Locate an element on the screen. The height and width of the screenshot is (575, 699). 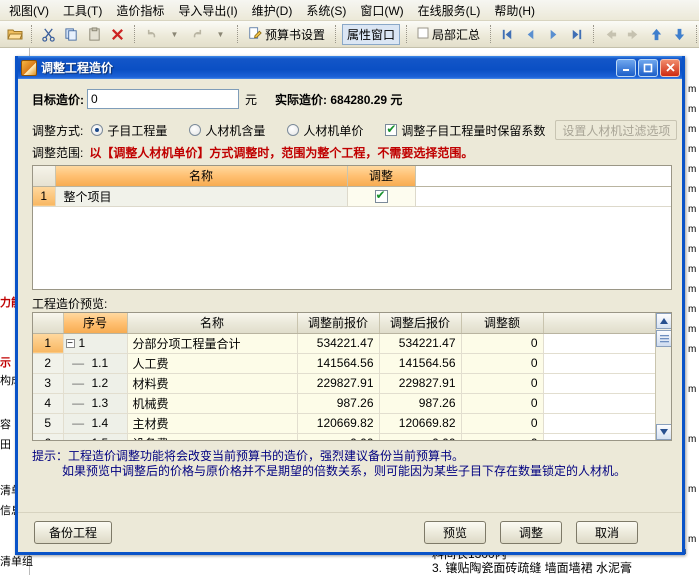
preview-row-name: 人工费 is located at coordinates (212, 363).